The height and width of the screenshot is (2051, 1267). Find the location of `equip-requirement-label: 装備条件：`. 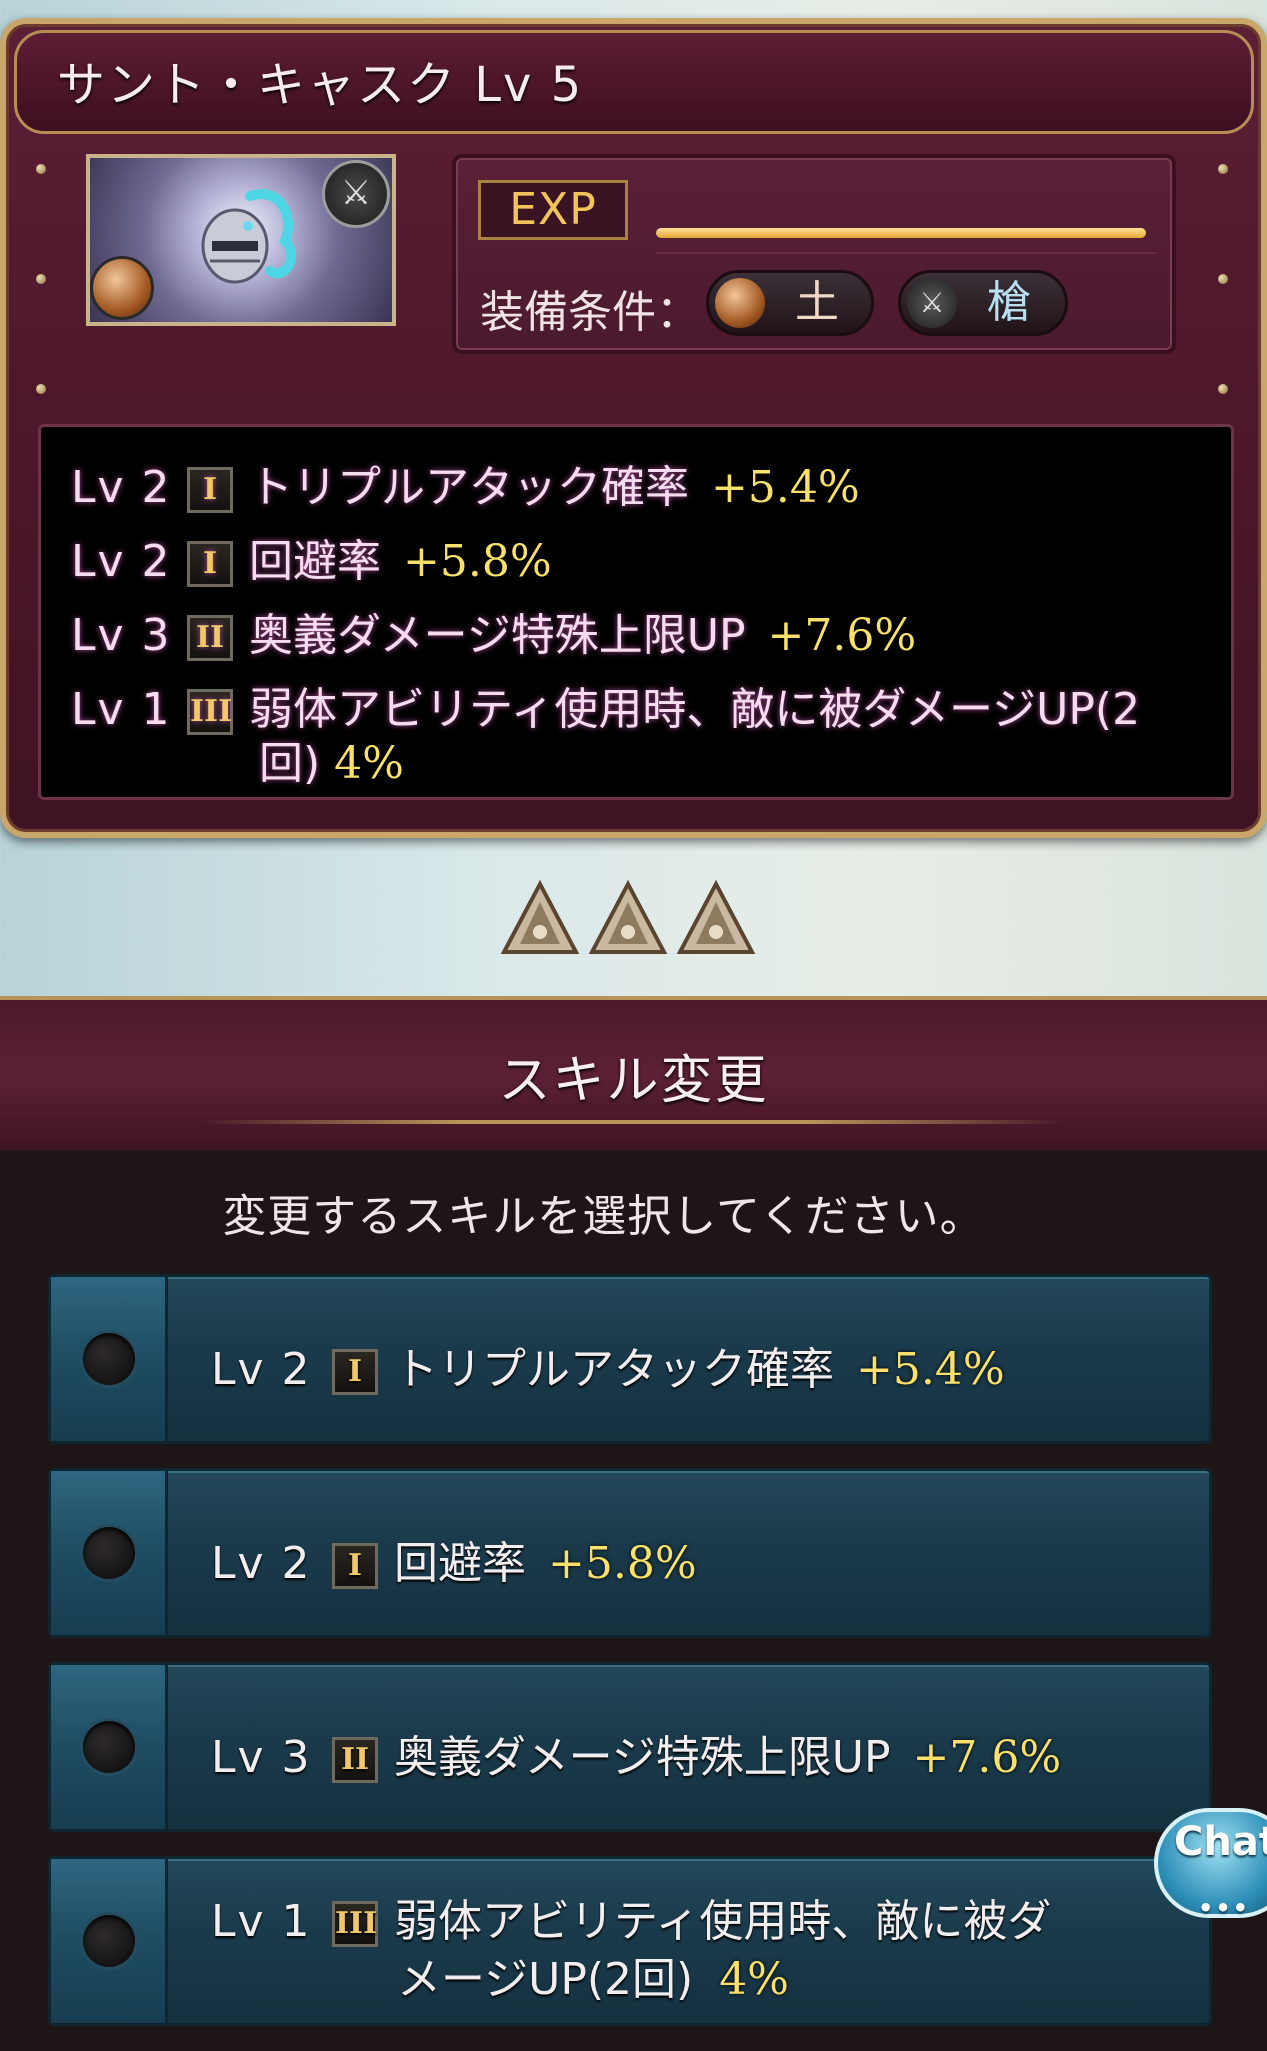

equip-requirement-label: 装備条件： is located at coordinates (590, 312).